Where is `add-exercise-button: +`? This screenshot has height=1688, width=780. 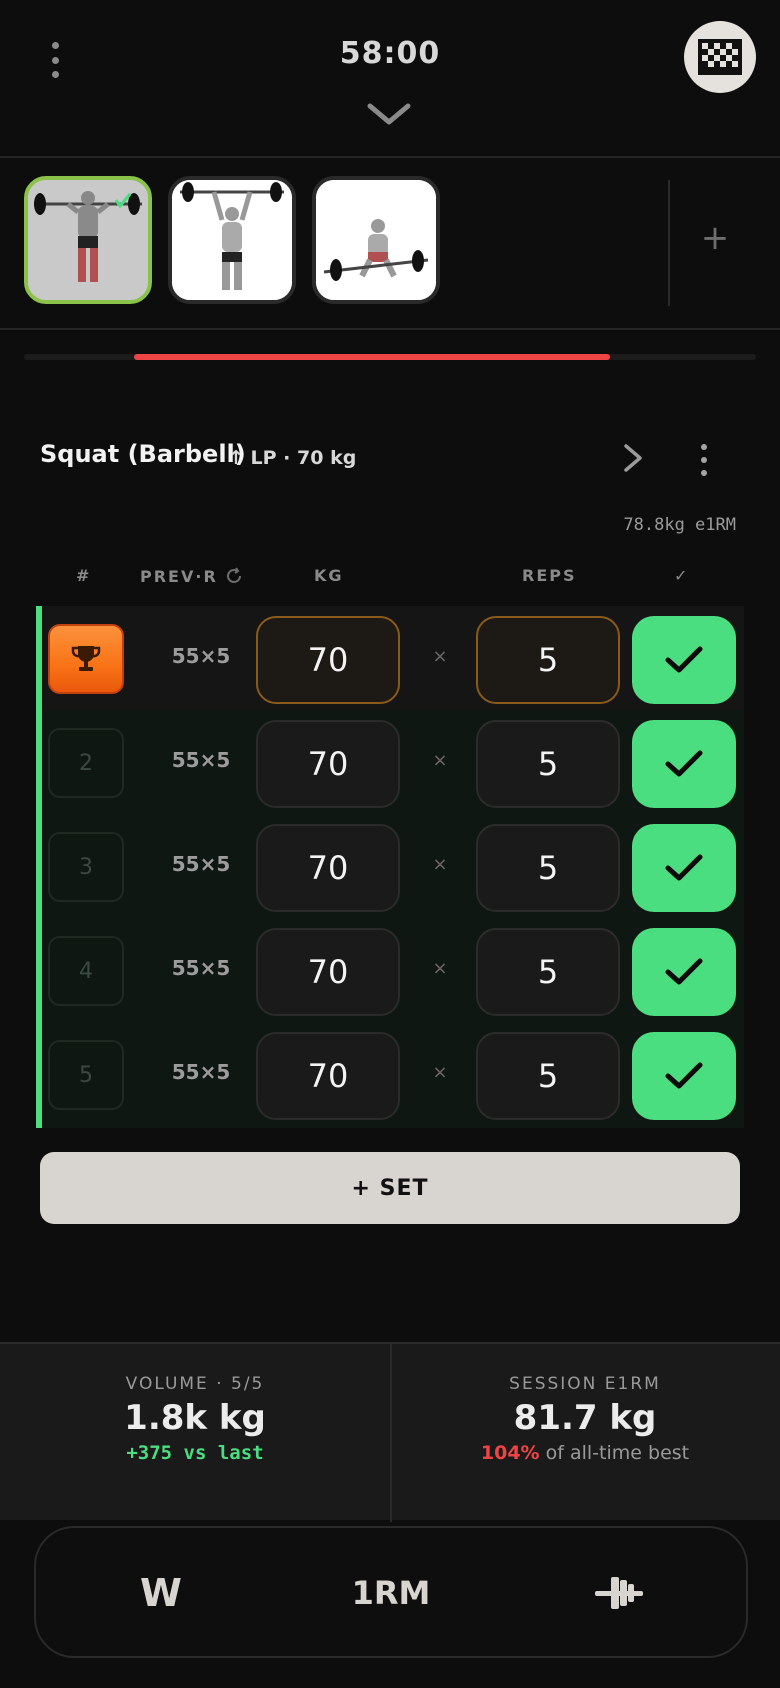 add-exercise-button: + is located at coordinates (715, 238).